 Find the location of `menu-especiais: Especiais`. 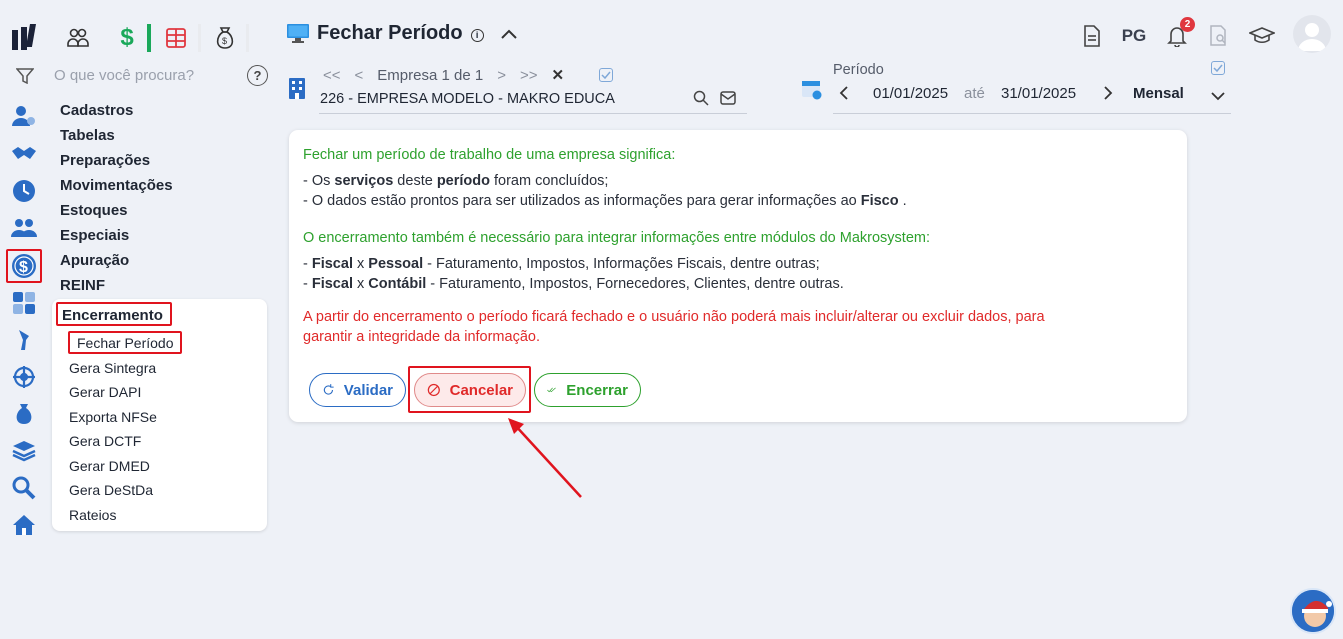

menu-especiais: Especiais is located at coordinates (94, 235).